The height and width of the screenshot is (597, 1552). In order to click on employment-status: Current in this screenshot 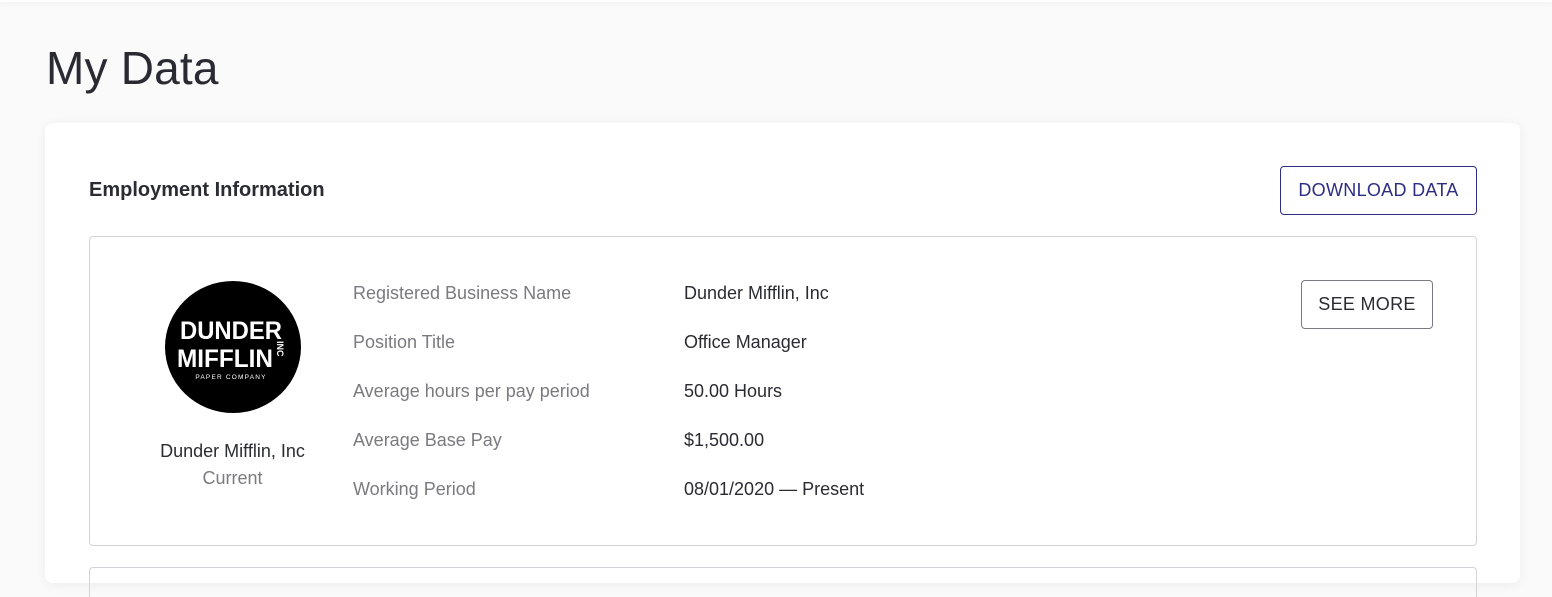, I will do `click(232, 478)`.